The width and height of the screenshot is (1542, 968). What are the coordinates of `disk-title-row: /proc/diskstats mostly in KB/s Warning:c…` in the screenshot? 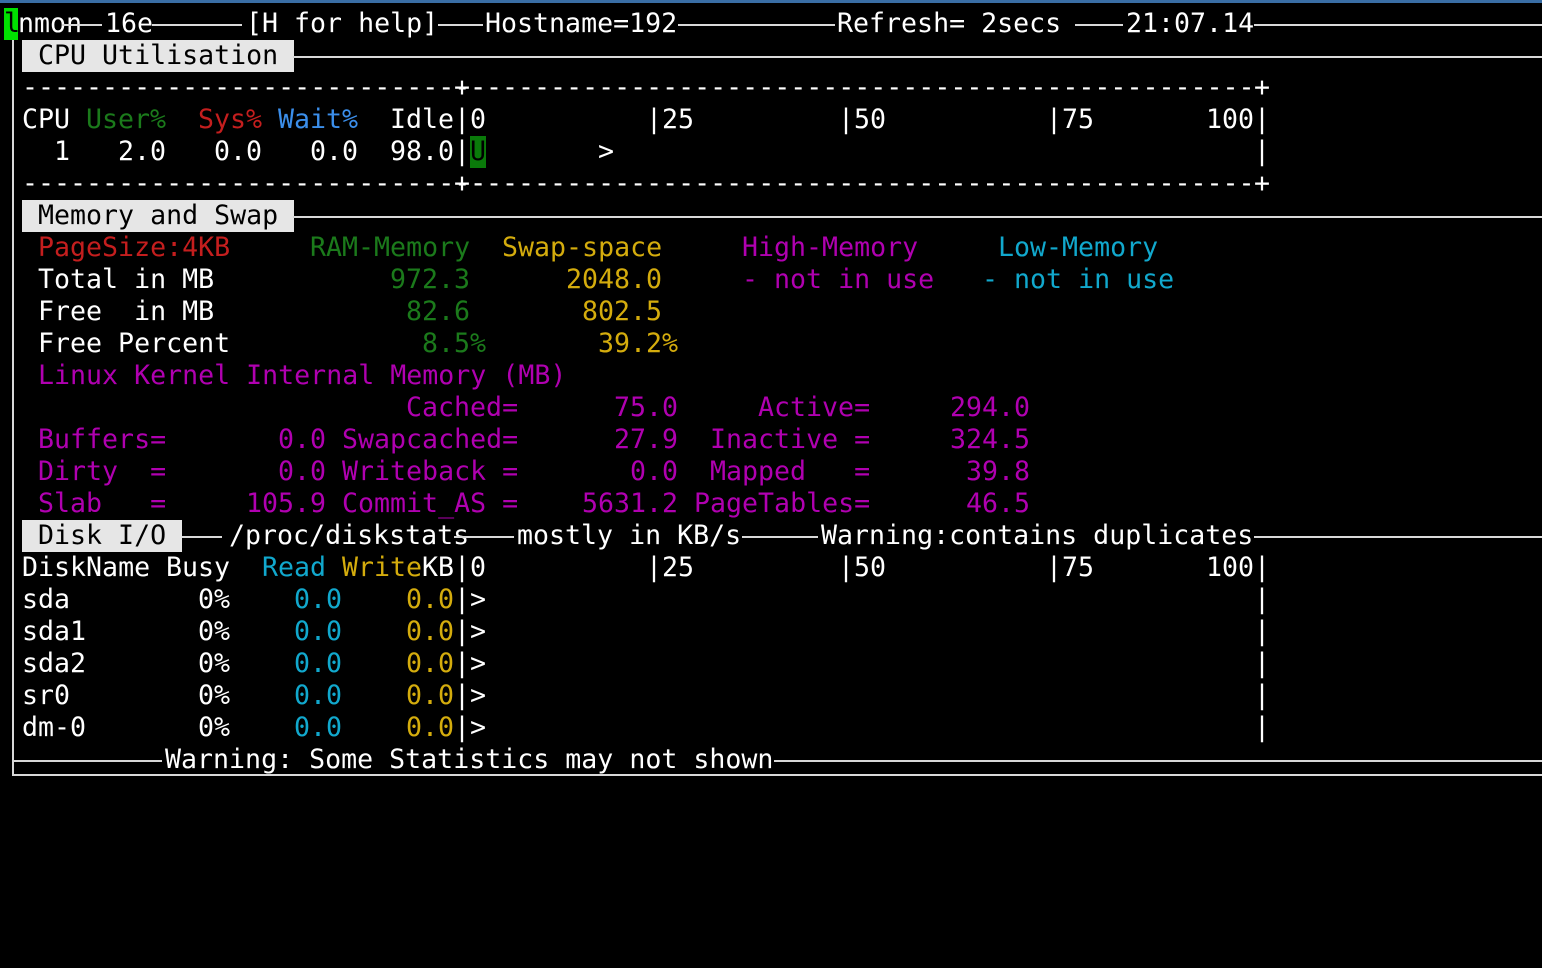 It's located at (626, 536).